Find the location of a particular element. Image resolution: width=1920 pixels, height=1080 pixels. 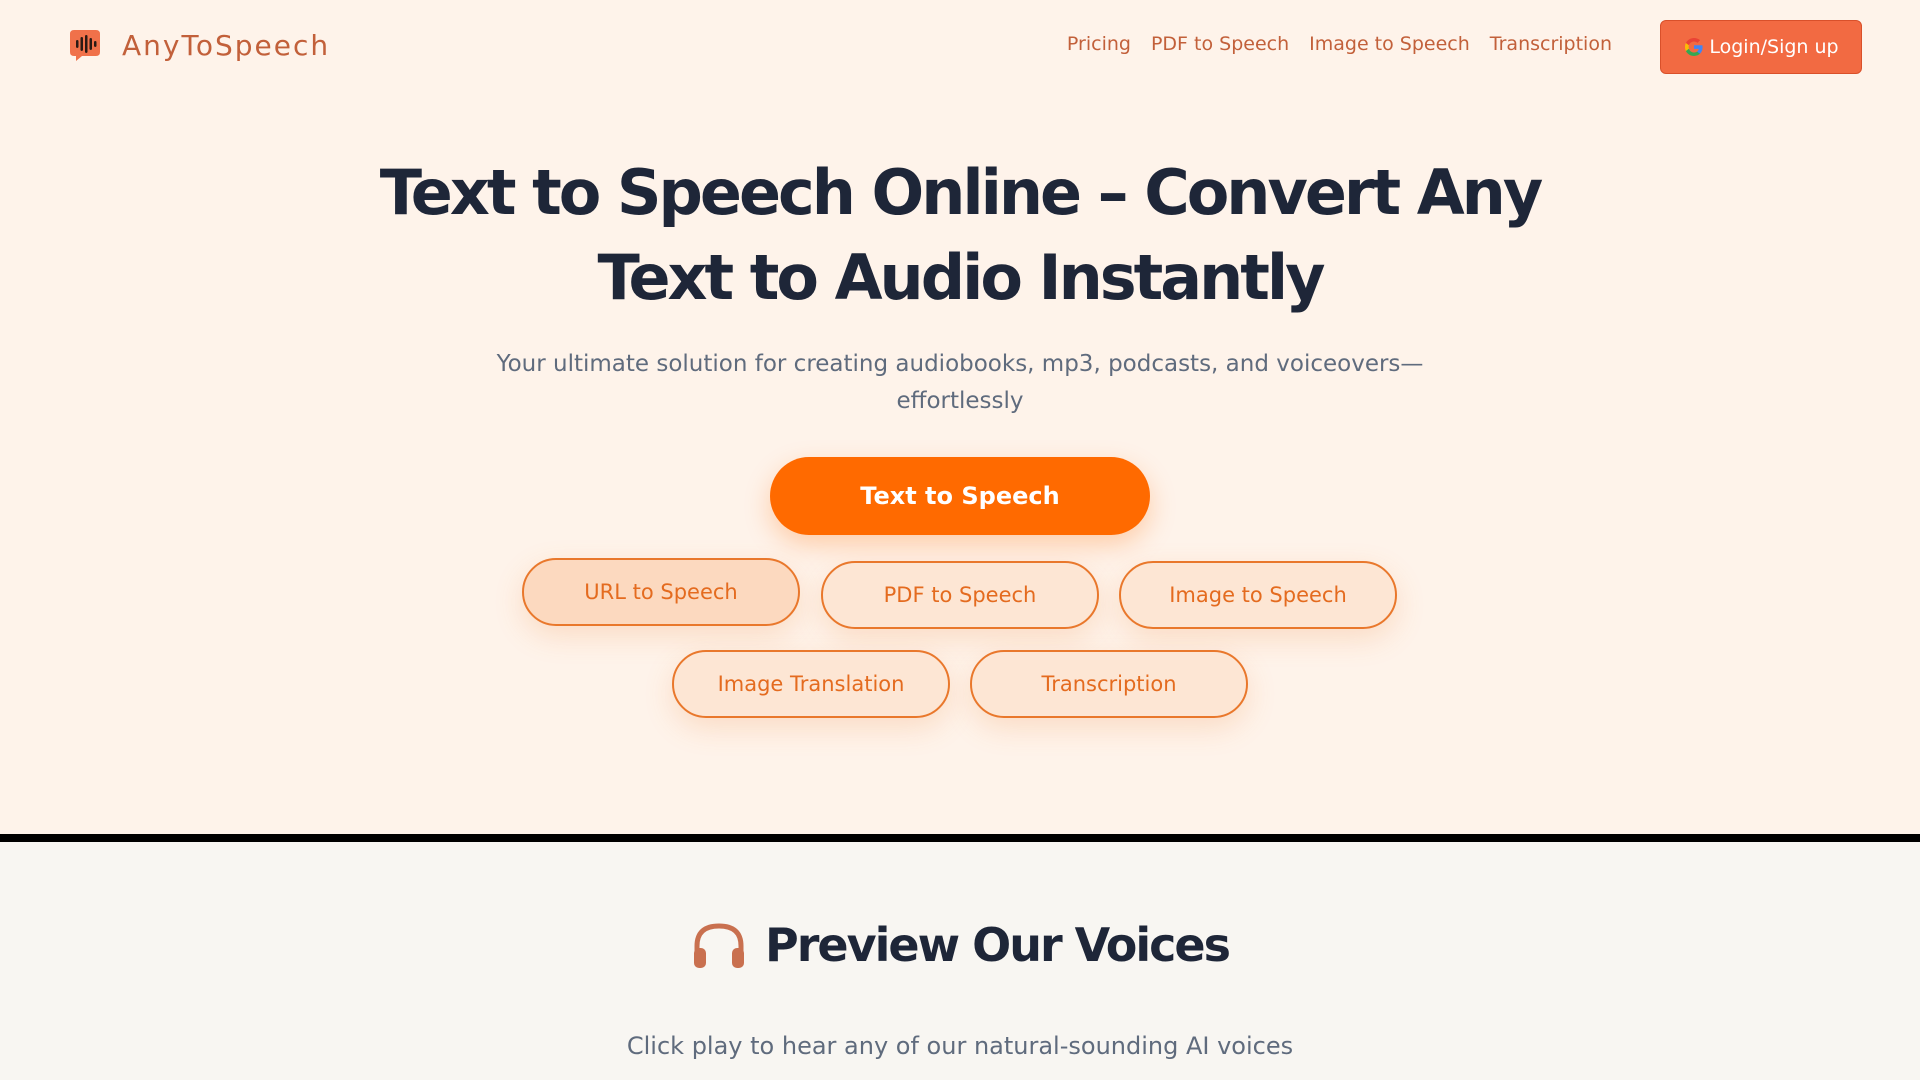

login-signup-button: Login/Sign up is located at coordinates (1761, 47).